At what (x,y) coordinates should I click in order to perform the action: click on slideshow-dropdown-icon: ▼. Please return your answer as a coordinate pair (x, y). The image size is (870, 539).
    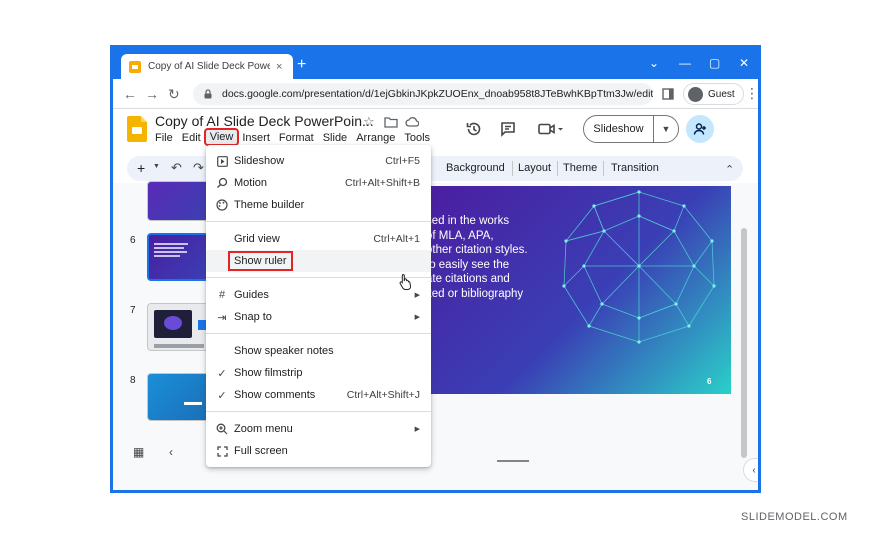
    Looking at the image, I should click on (666, 129).